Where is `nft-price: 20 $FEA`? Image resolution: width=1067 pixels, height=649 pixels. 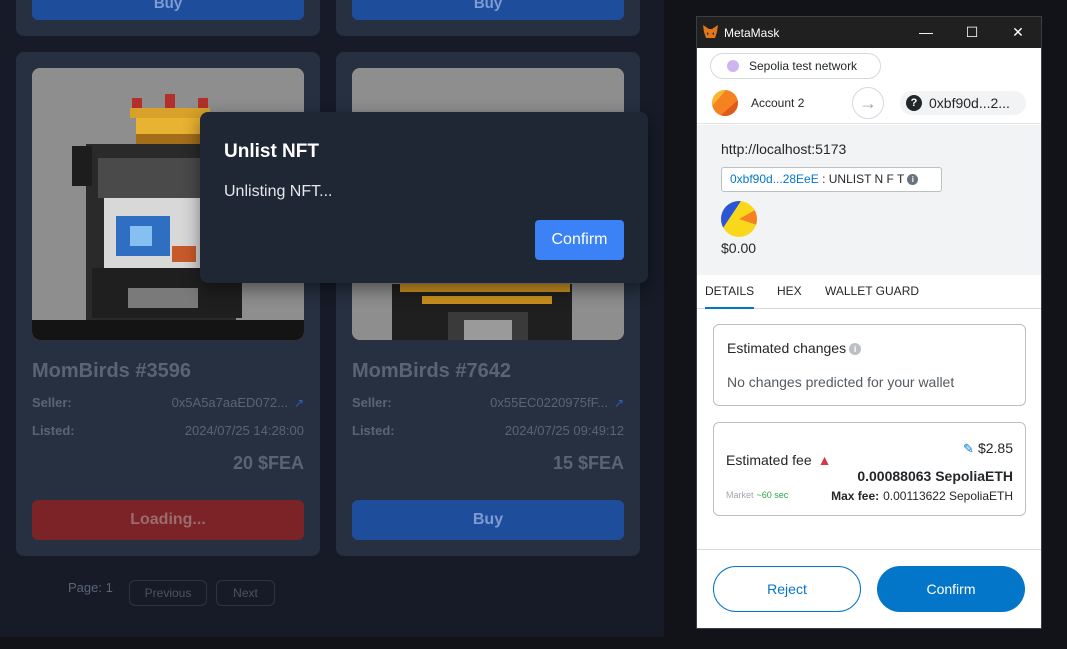
nft-price: 20 $FEA is located at coordinates (268, 463).